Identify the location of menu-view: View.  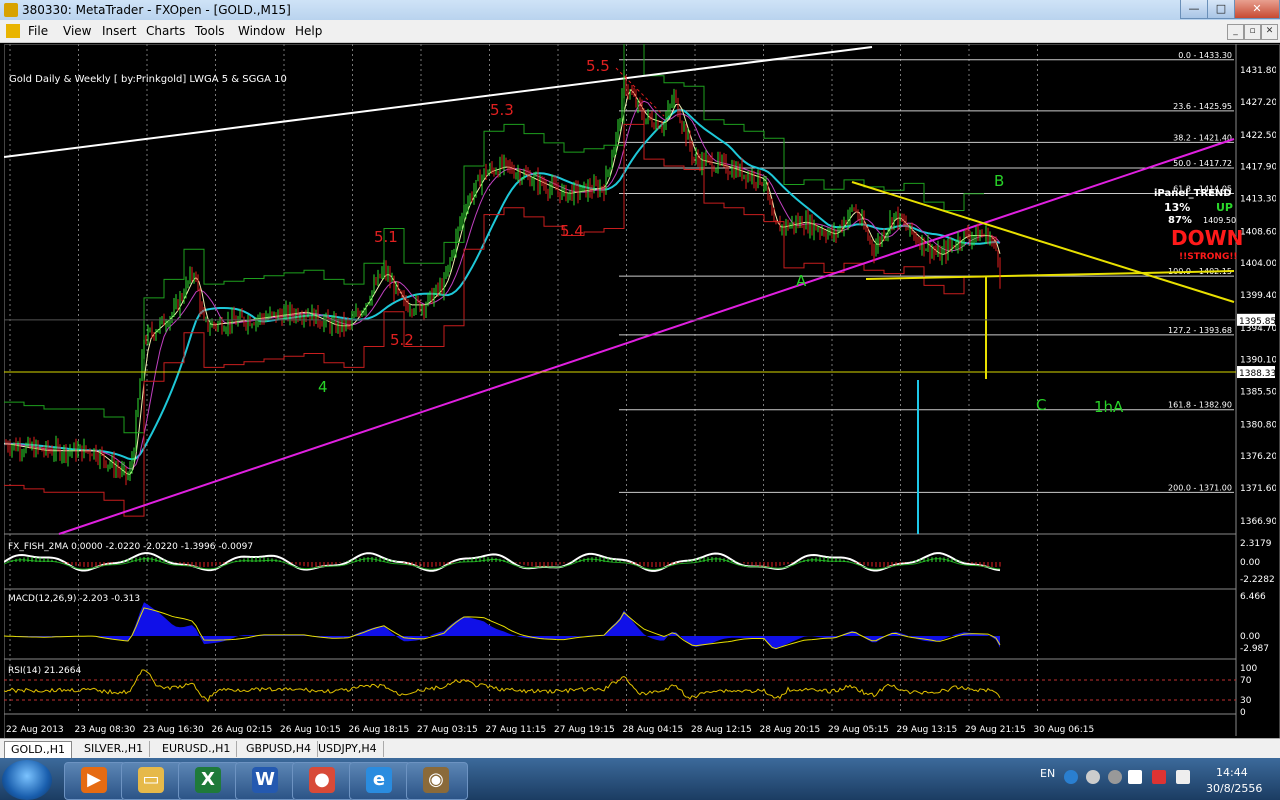
(77, 31).